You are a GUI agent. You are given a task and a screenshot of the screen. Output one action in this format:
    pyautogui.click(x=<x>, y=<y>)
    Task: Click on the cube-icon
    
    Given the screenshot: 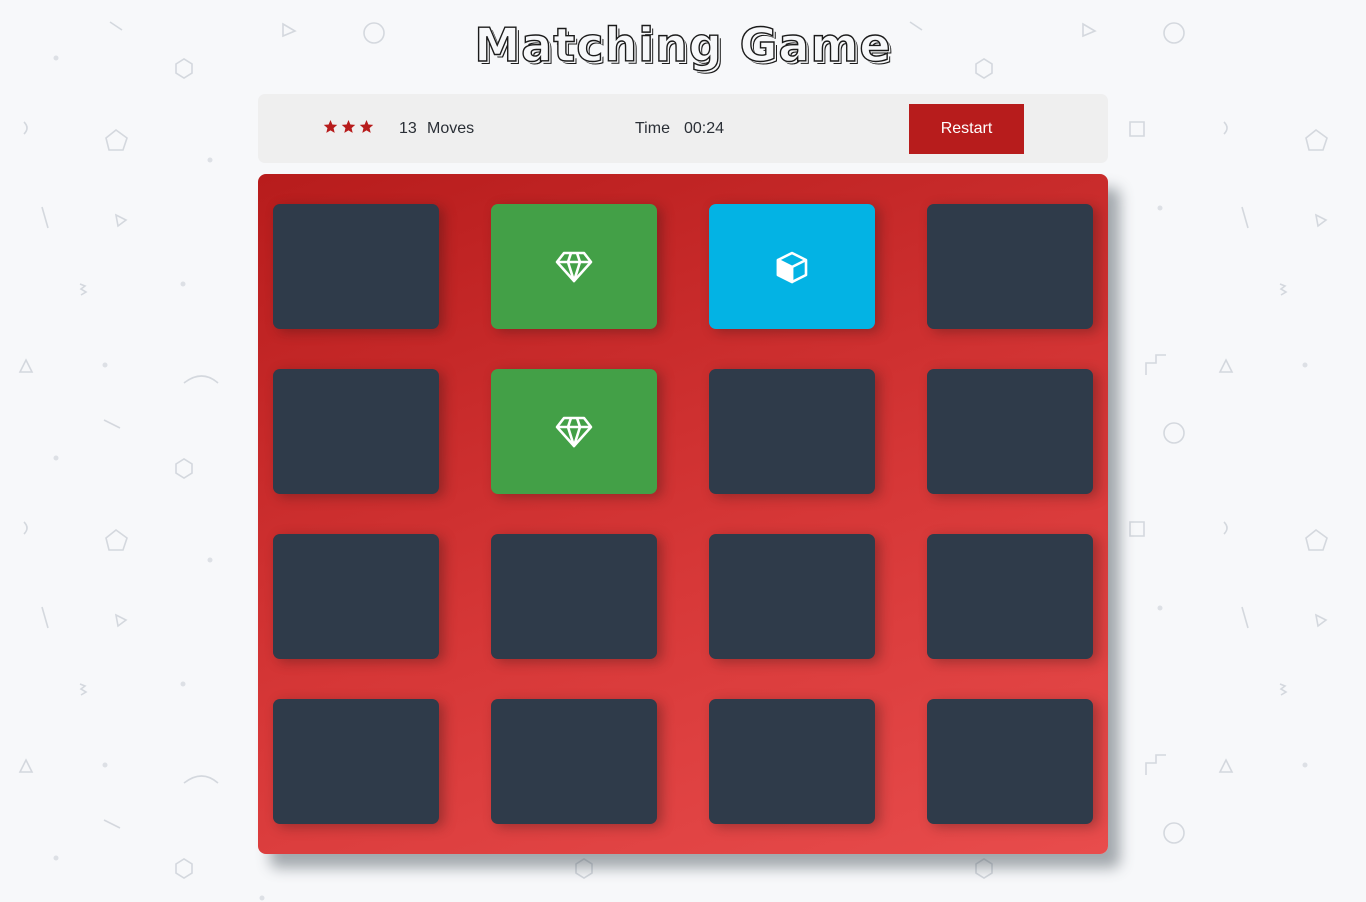 What is the action you would take?
    pyautogui.click(x=792, y=267)
    